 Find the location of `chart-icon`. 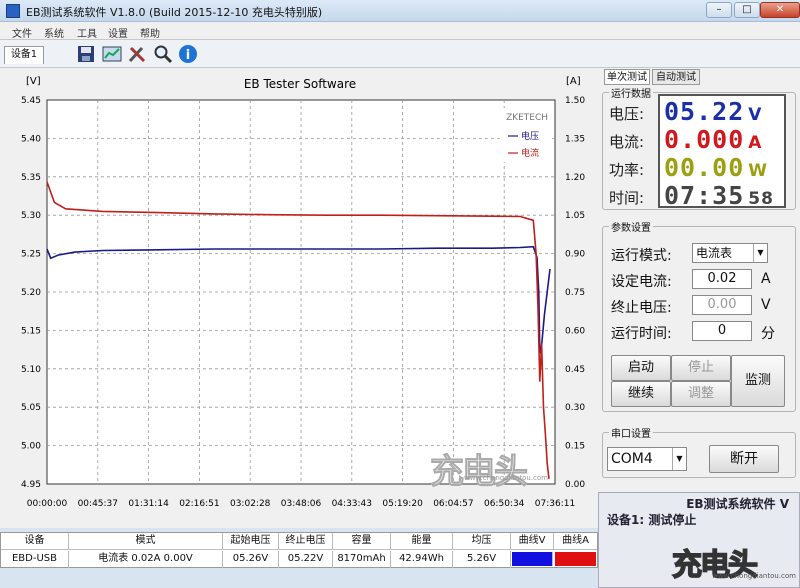

chart-icon is located at coordinates (112, 54).